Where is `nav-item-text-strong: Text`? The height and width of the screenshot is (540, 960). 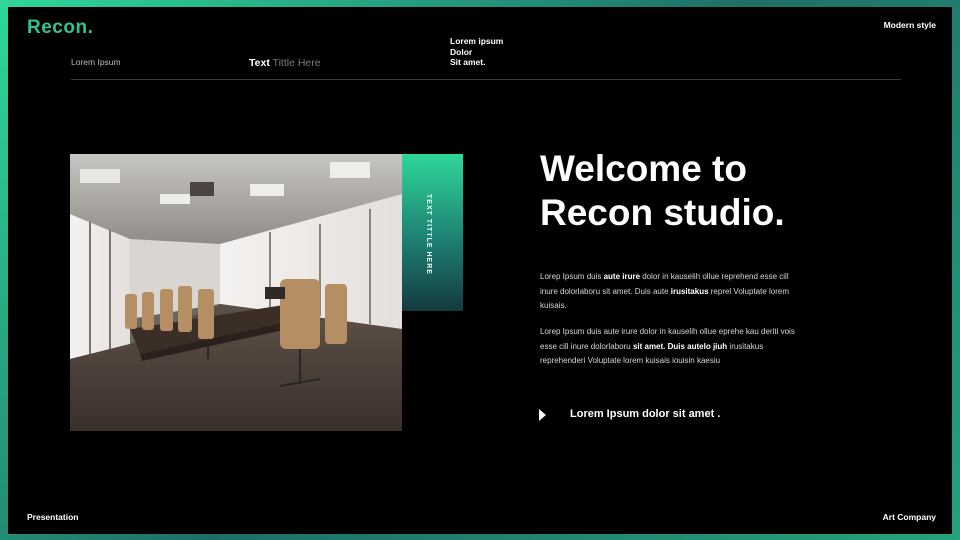
nav-item-text-strong: Text is located at coordinates (259, 63).